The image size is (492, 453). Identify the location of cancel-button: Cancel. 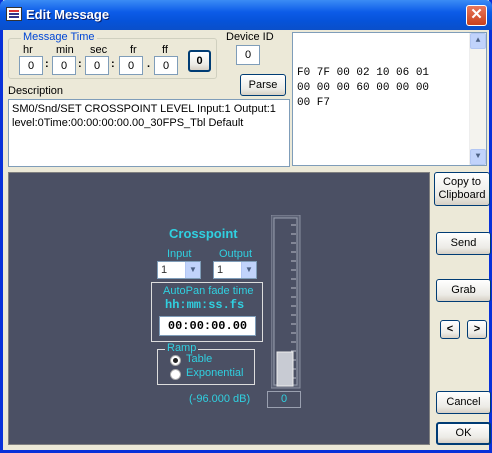
(463, 402).